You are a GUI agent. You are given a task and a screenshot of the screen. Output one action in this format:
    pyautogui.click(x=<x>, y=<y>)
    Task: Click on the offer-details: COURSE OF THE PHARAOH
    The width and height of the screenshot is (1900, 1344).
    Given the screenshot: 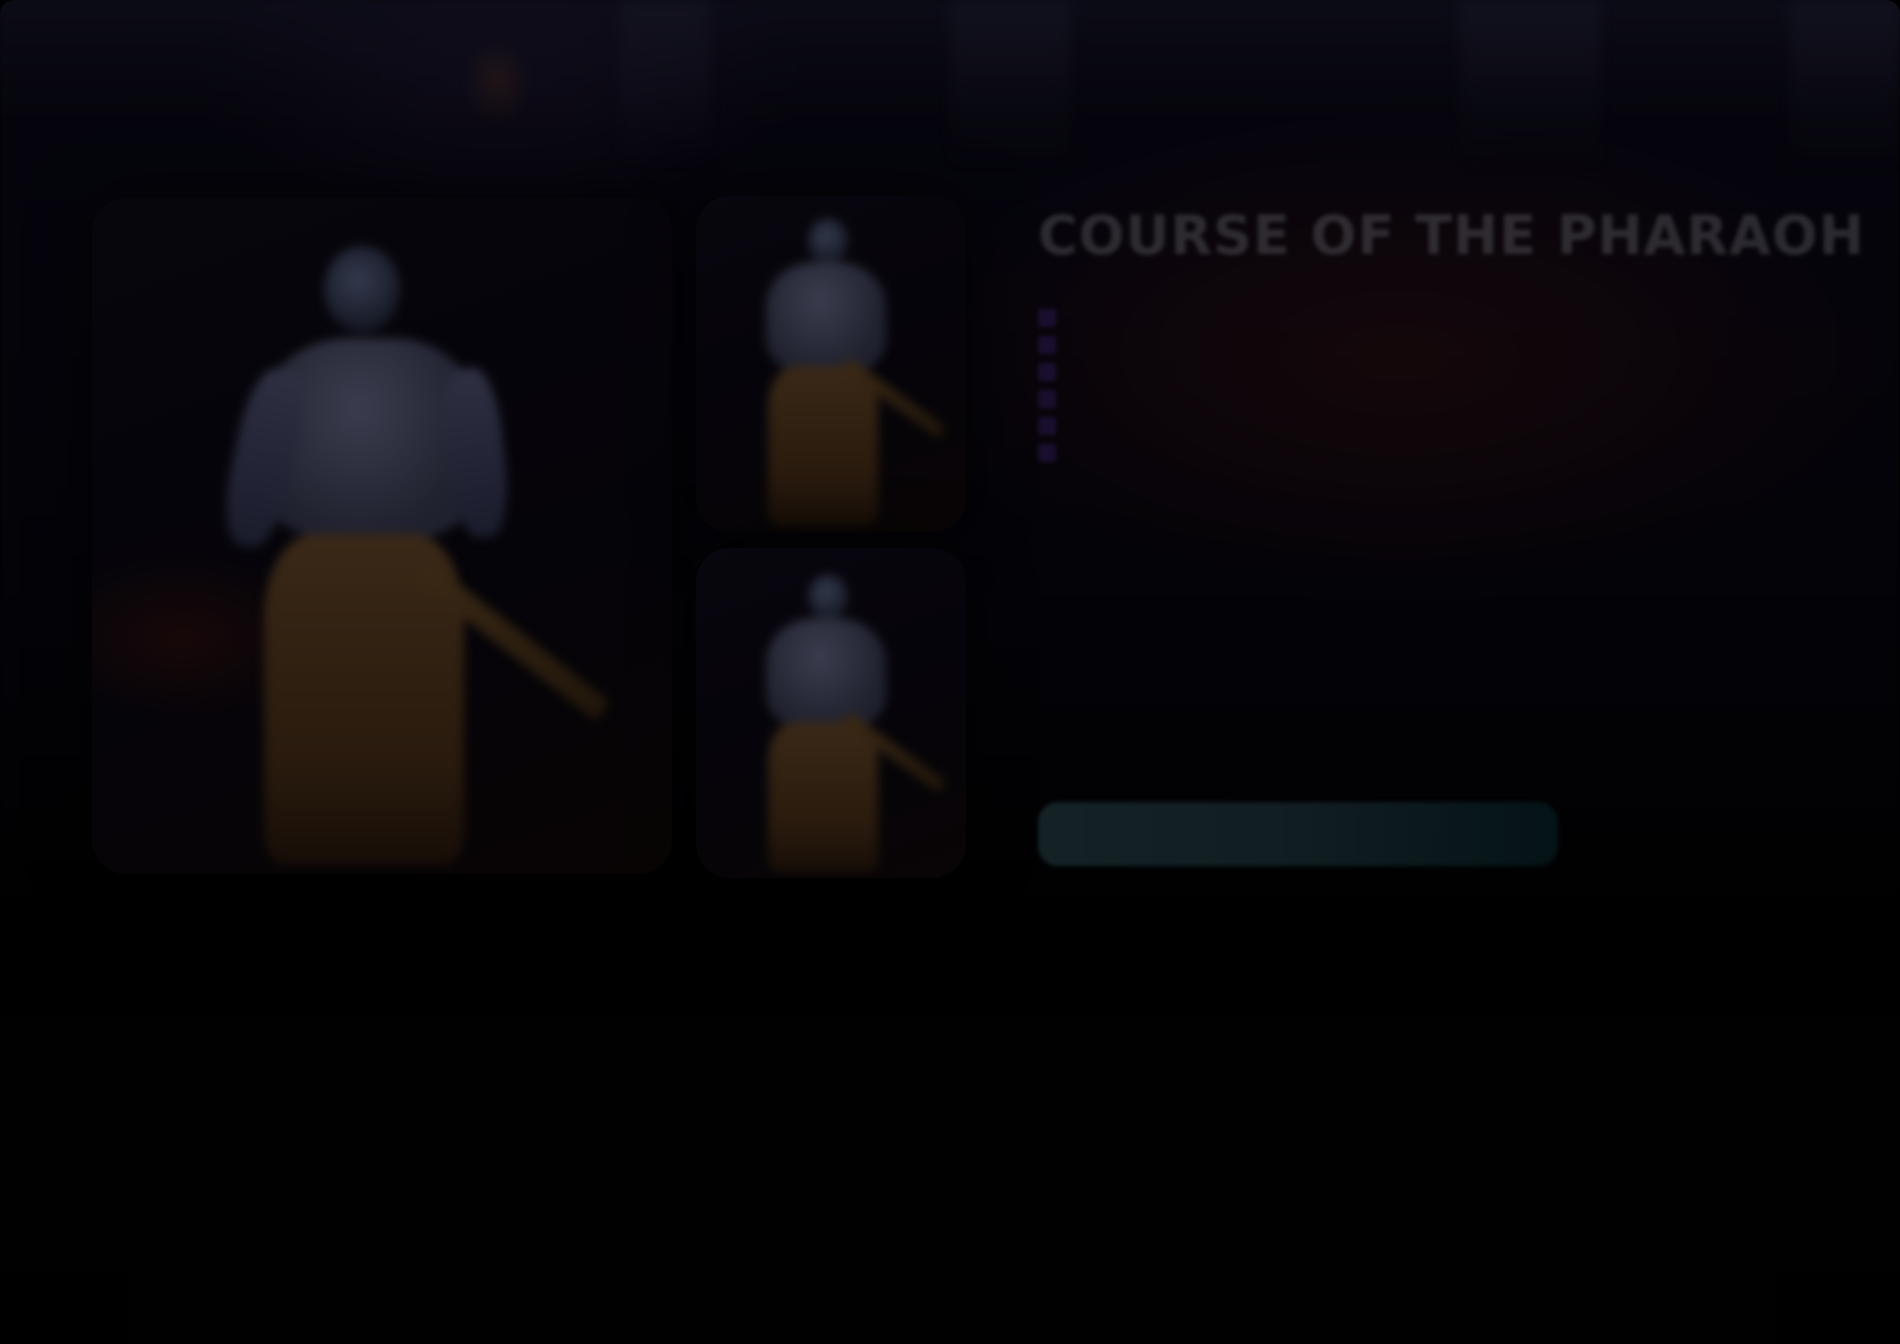 What is the action you would take?
    pyautogui.click(x=1451, y=331)
    